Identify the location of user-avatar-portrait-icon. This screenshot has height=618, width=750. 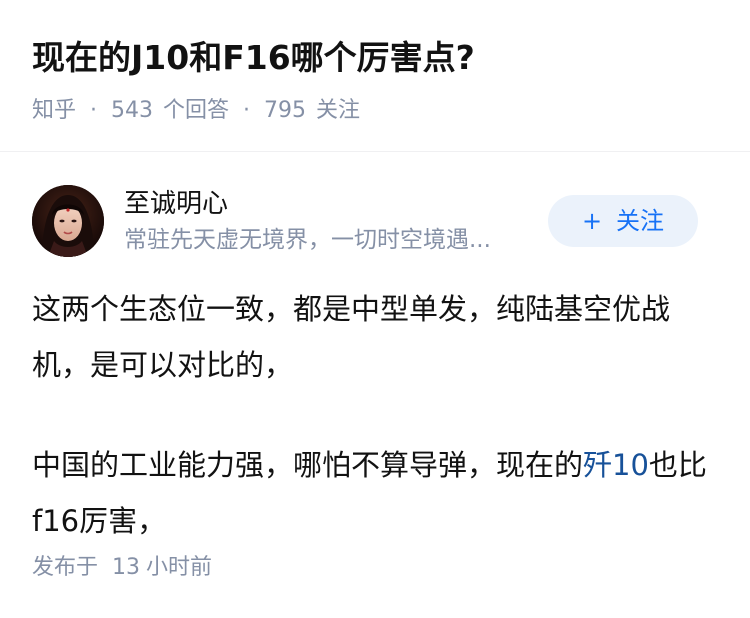
(68, 221).